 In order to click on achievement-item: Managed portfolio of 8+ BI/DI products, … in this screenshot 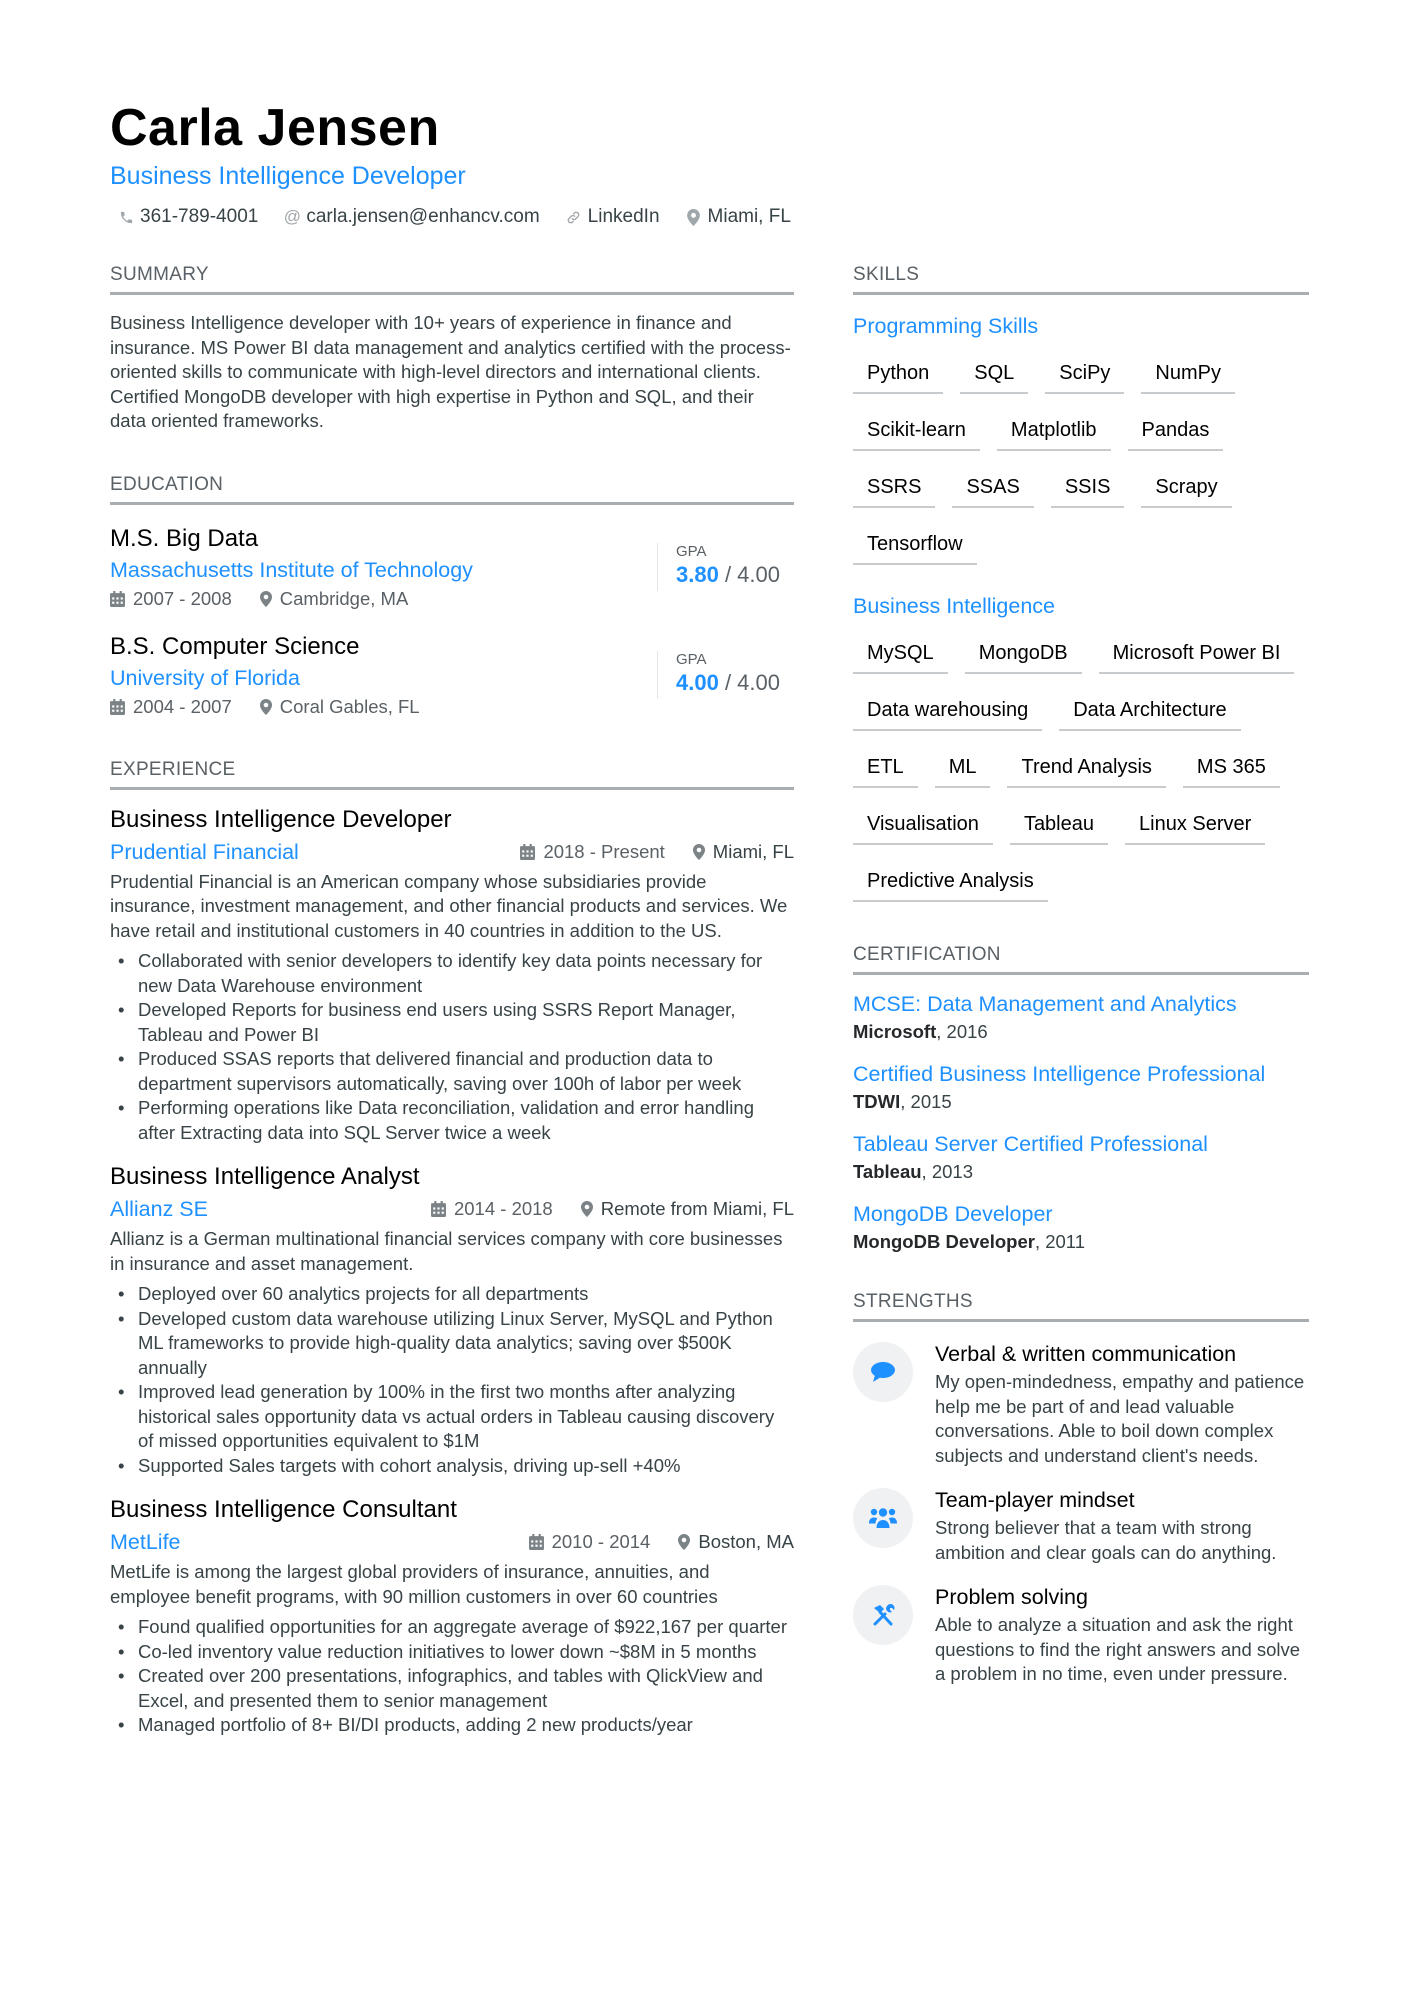, I will do `click(452, 1725)`.